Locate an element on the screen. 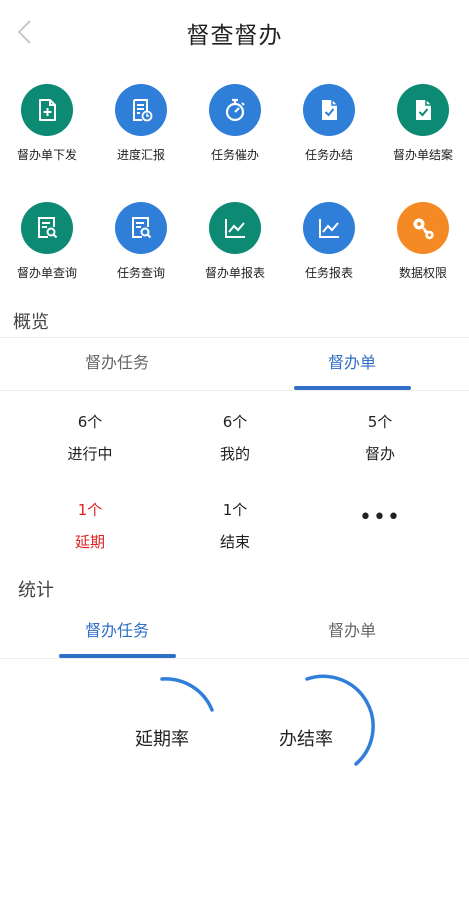  stat-label: 结束 is located at coordinates (234, 542).